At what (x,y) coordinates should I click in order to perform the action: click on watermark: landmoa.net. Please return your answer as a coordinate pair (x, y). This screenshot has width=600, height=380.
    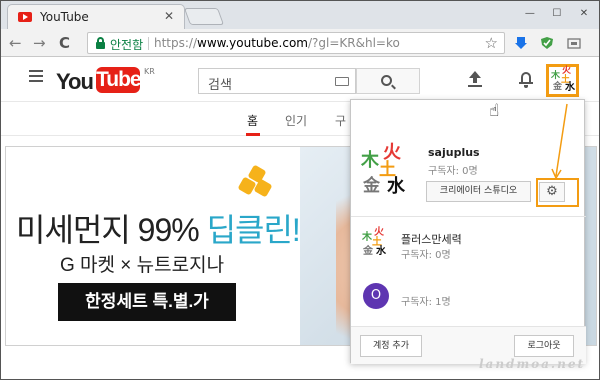
    Looking at the image, I should click on (532, 364).